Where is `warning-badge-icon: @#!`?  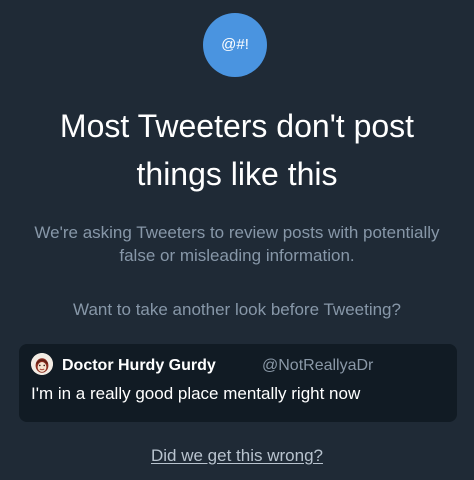 warning-badge-icon: @#! is located at coordinates (235, 45).